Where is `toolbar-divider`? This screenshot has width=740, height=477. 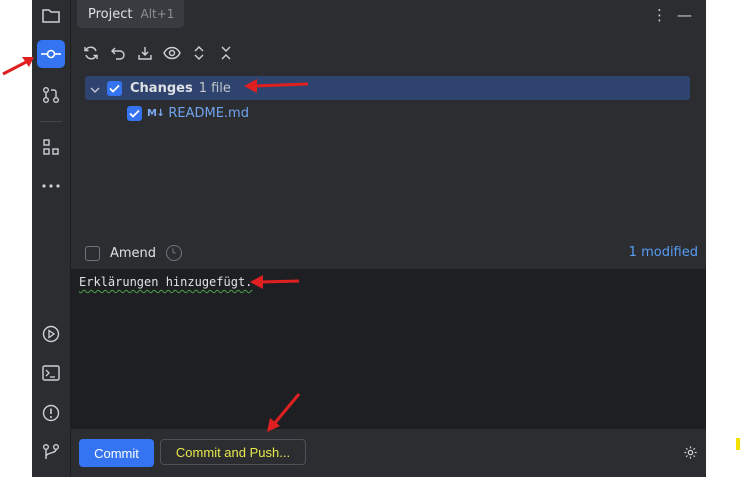
toolbar-divider is located at coordinates (51, 121).